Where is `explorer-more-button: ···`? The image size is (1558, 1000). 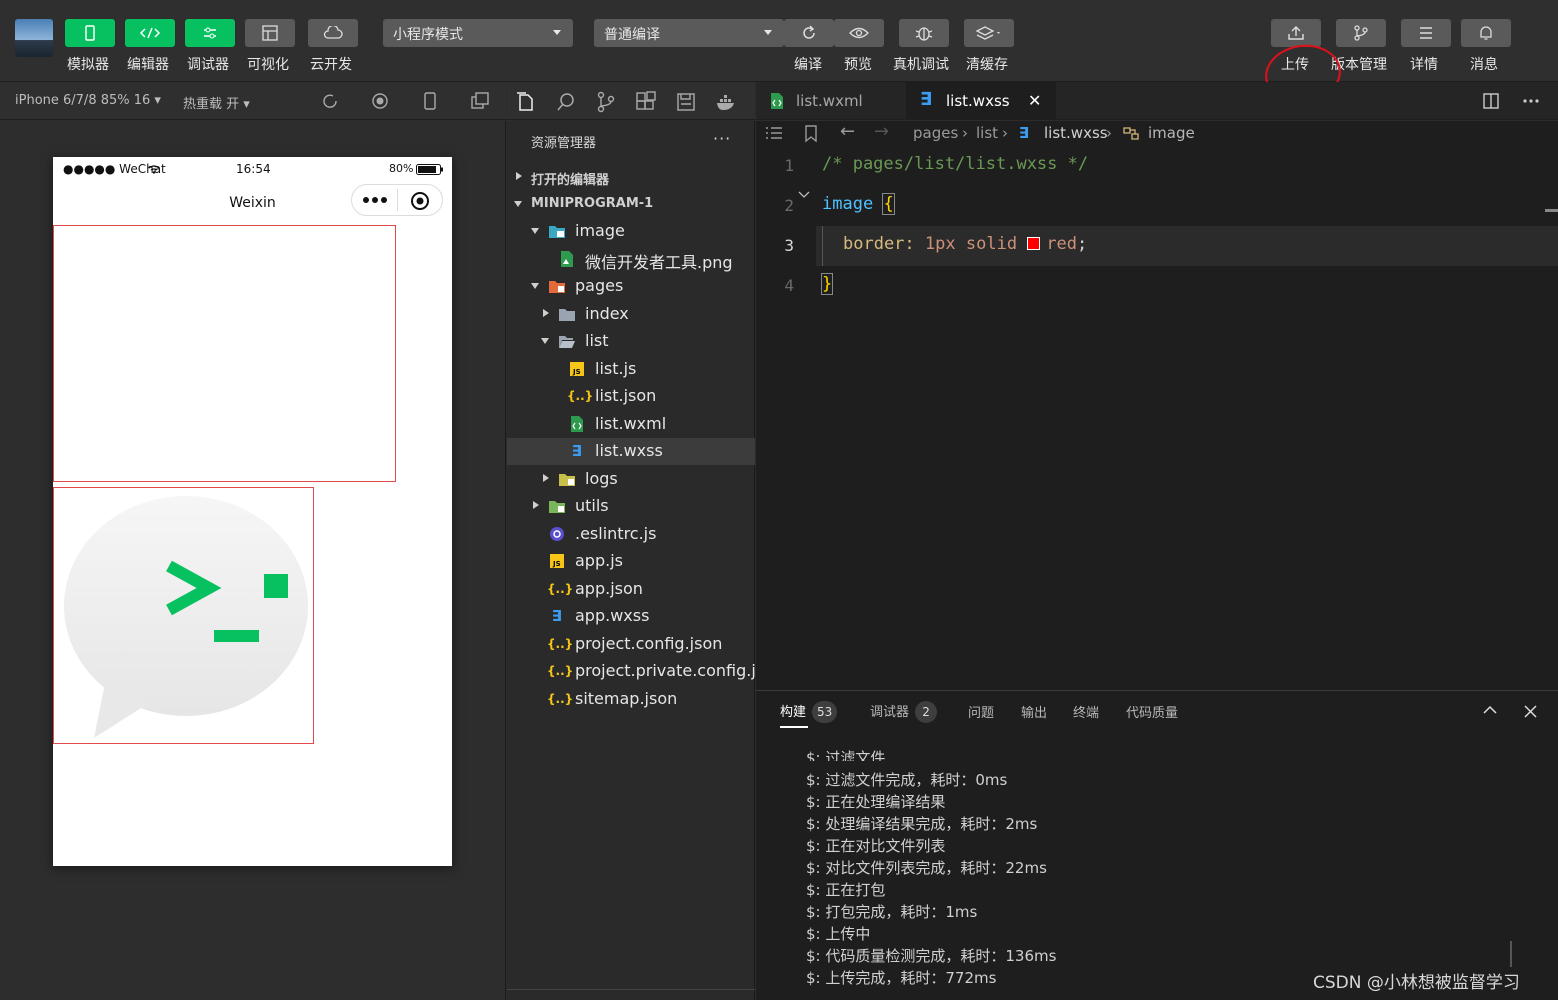
explorer-more-button: ··· is located at coordinates (722, 138).